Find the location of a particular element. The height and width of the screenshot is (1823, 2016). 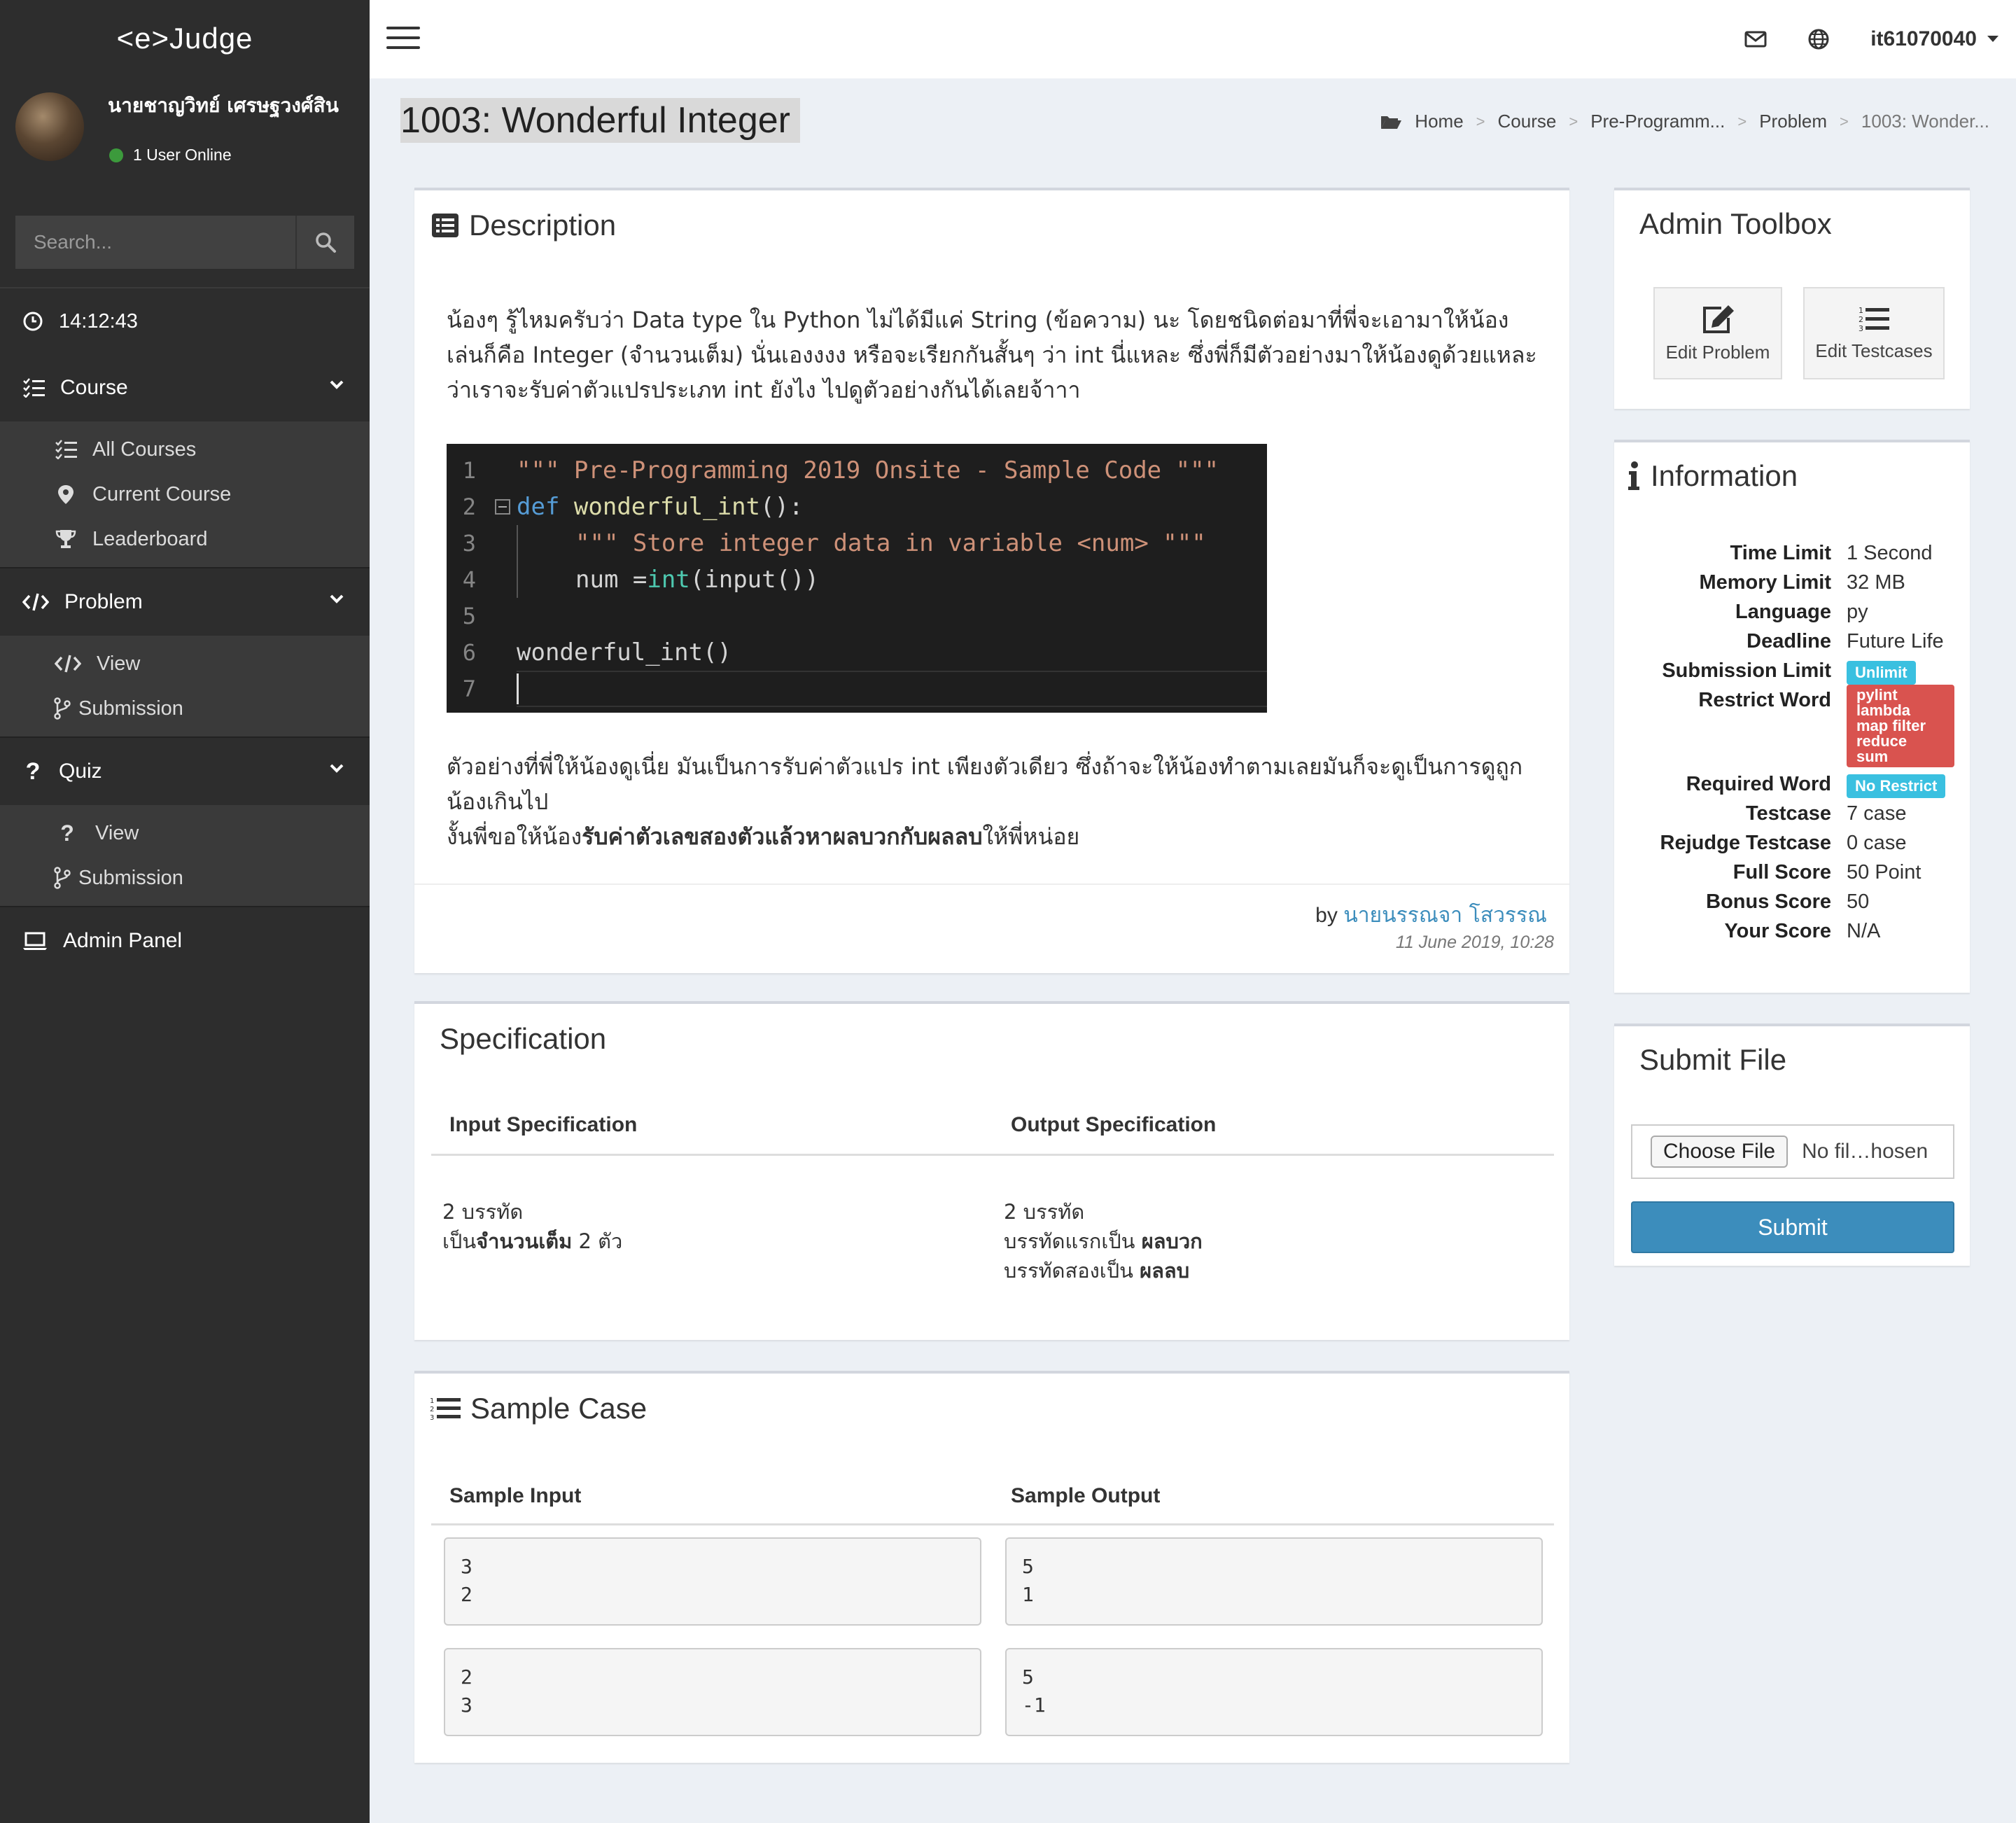

edit-testcases-button: 123 Edit Testcases is located at coordinates (1874, 333).